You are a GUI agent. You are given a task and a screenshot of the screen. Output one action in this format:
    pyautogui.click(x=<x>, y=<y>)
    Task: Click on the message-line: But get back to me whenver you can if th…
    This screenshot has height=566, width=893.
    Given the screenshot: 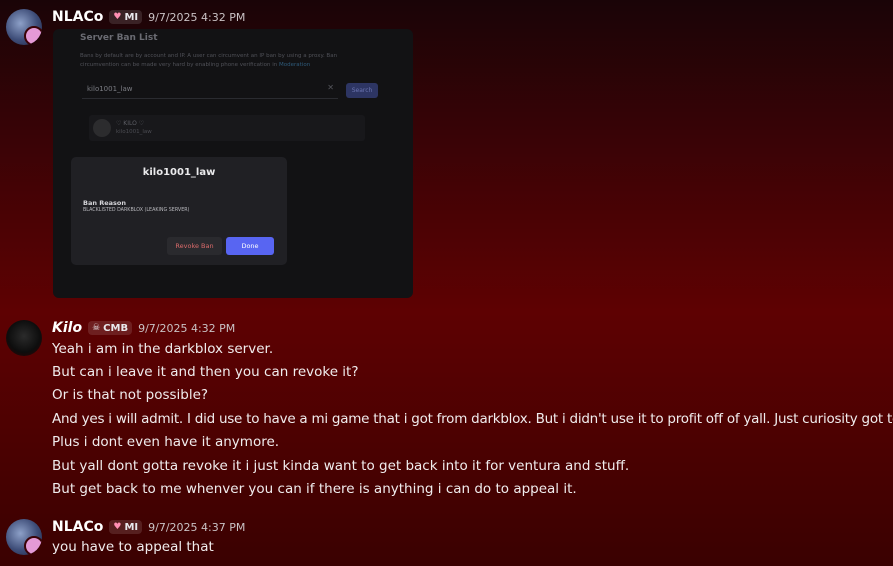 What is the action you would take?
    pyautogui.click(x=314, y=489)
    